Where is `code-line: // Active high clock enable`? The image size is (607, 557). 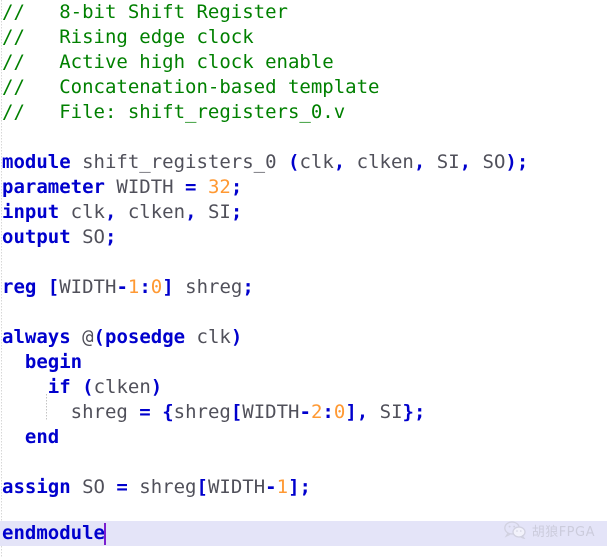 code-line: // Active high clock enable is located at coordinates (303, 62).